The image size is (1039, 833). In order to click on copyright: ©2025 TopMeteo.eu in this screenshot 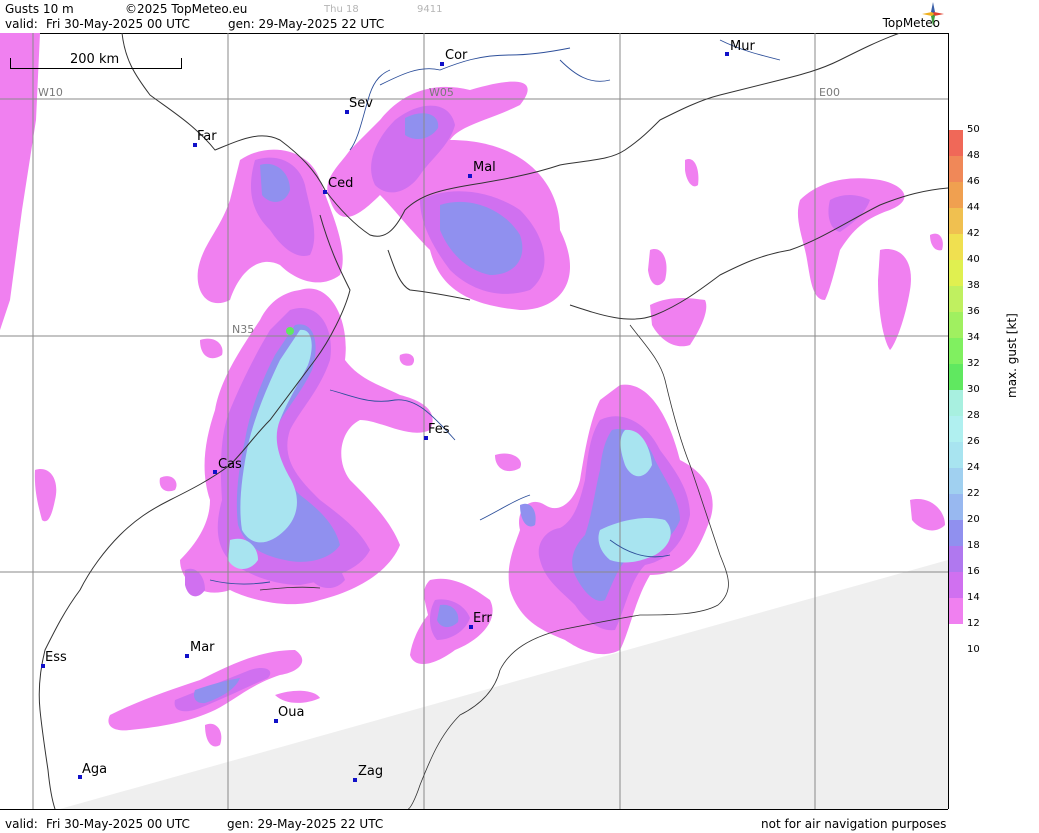, I will do `click(186, 9)`.